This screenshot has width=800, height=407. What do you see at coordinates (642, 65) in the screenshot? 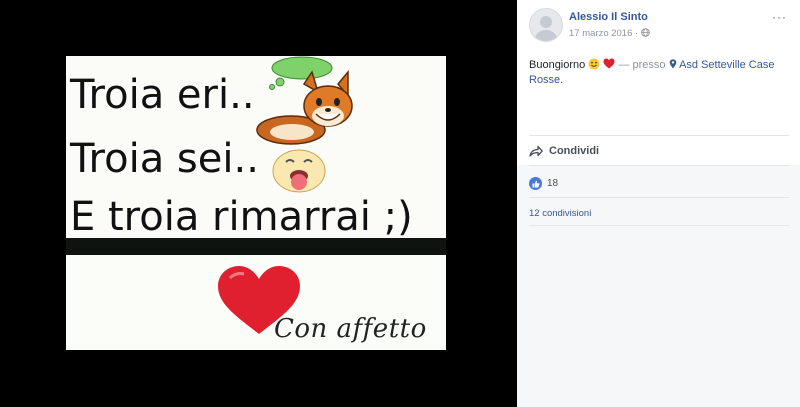
I see `presso-text: — presso` at bounding box center [642, 65].